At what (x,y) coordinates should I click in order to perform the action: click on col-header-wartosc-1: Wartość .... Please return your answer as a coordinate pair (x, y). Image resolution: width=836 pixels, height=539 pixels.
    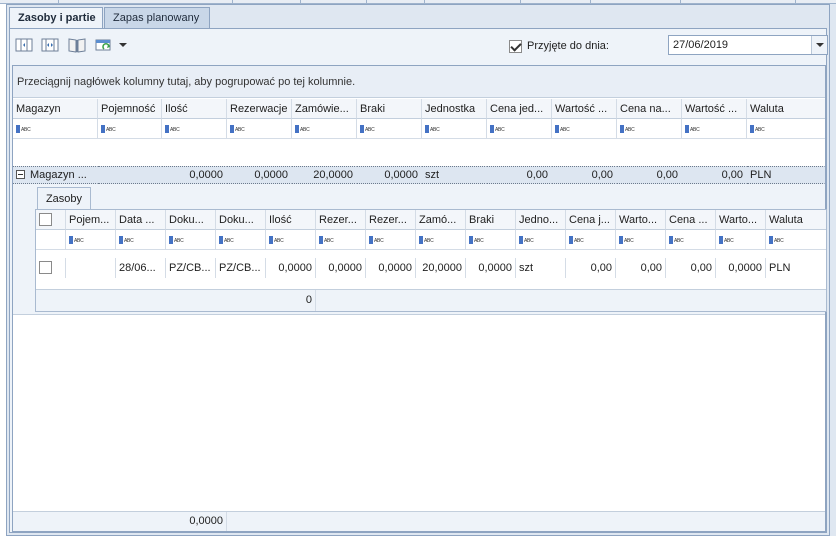
    Looking at the image, I should click on (584, 109).